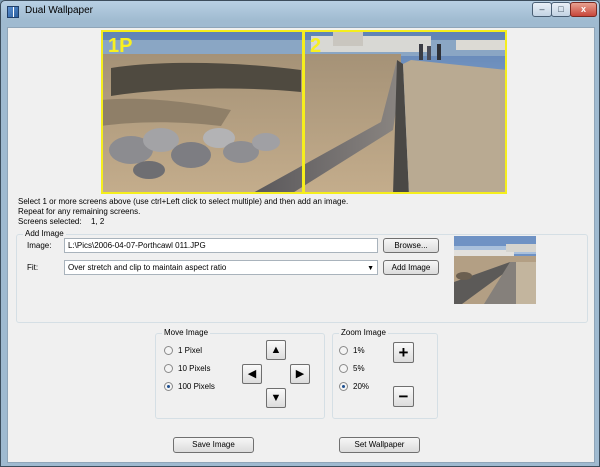  Describe the element at coordinates (202, 112) in the screenshot. I see `screen-1-frame: 1P` at that location.